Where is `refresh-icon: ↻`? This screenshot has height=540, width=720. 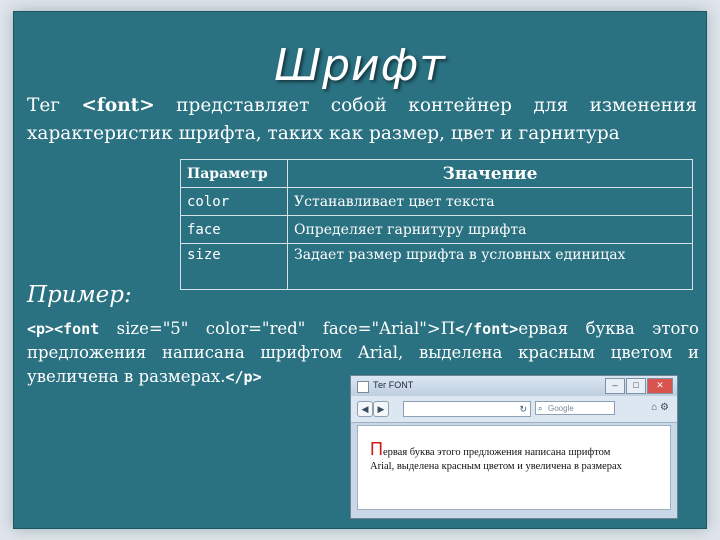
refresh-icon: ↻ is located at coordinates (523, 409).